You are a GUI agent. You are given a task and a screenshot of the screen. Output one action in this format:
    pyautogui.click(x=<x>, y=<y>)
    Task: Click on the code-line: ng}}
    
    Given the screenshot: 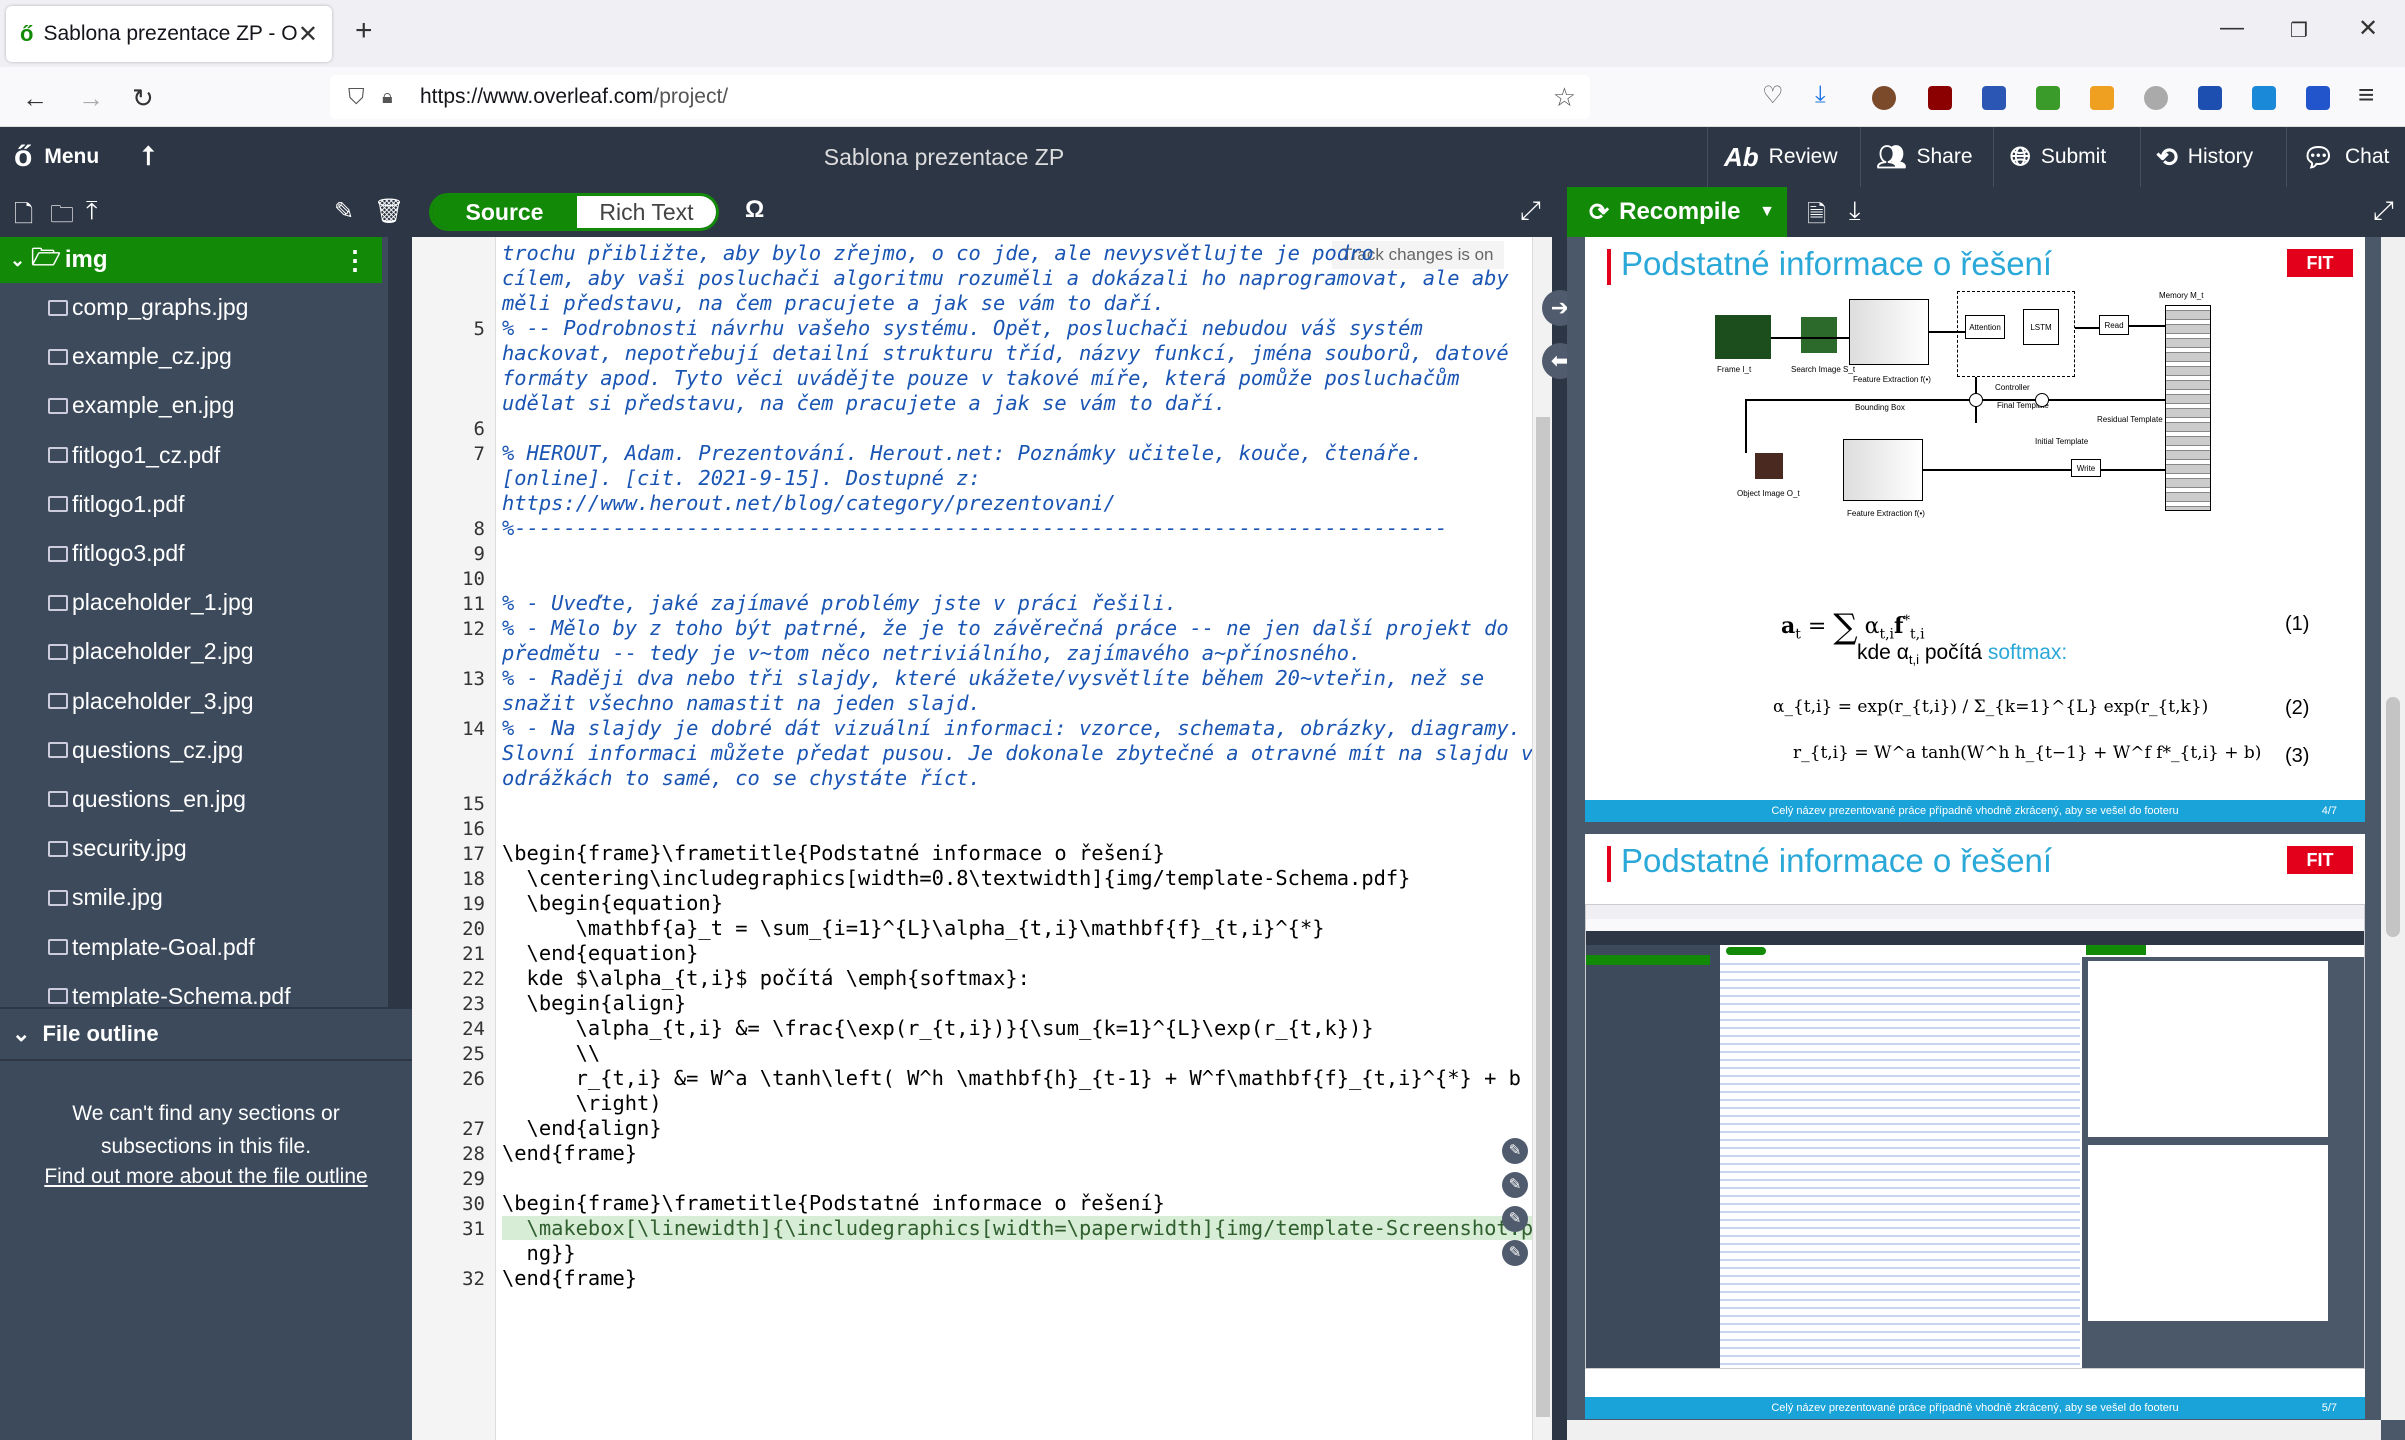 What is the action you would take?
    pyautogui.click(x=539, y=1253)
    